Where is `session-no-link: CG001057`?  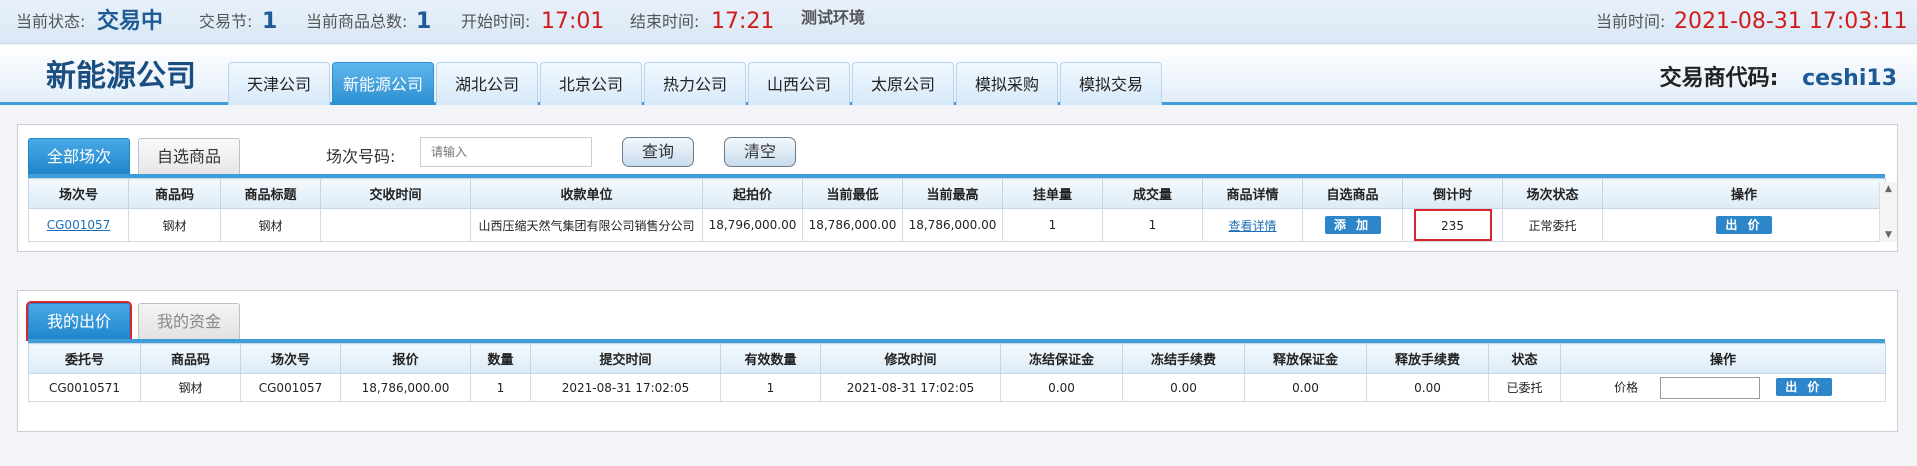 session-no-link: CG001057 is located at coordinates (79, 225).